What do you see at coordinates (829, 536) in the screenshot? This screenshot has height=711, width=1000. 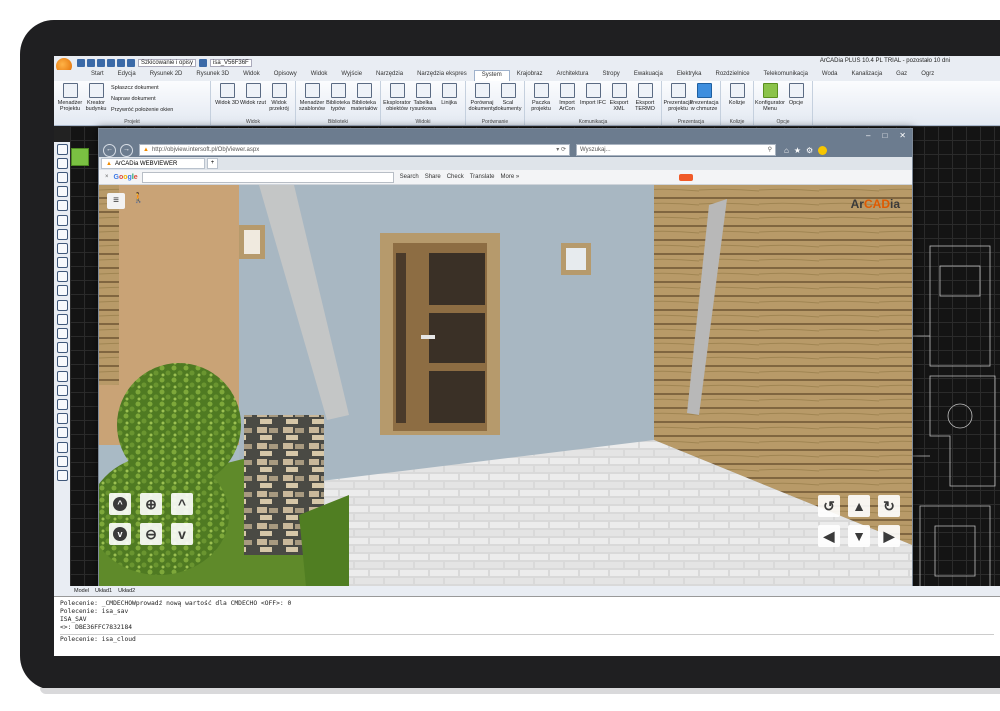 I see `move-left-button: ◀` at bounding box center [829, 536].